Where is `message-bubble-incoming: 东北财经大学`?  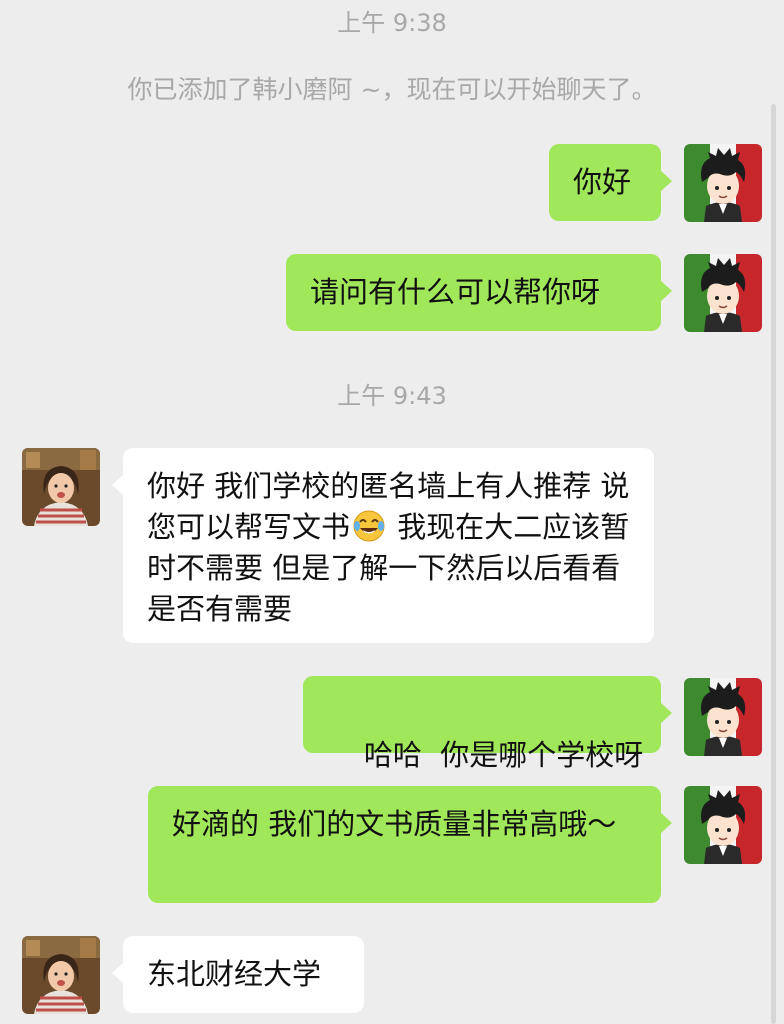 message-bubble-incoming: 东北财经大学 is located at coordinates (238, 974).